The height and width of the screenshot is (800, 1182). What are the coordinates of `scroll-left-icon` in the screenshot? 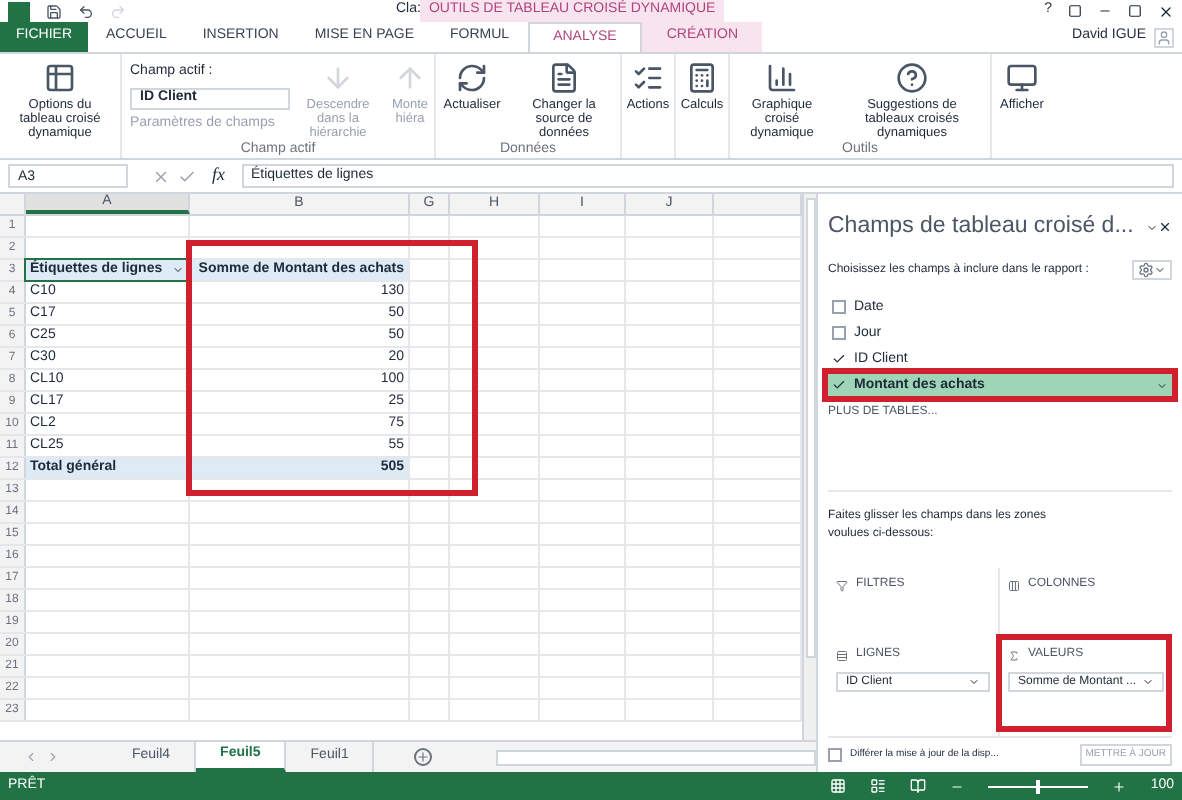 It's located at (31, 757).